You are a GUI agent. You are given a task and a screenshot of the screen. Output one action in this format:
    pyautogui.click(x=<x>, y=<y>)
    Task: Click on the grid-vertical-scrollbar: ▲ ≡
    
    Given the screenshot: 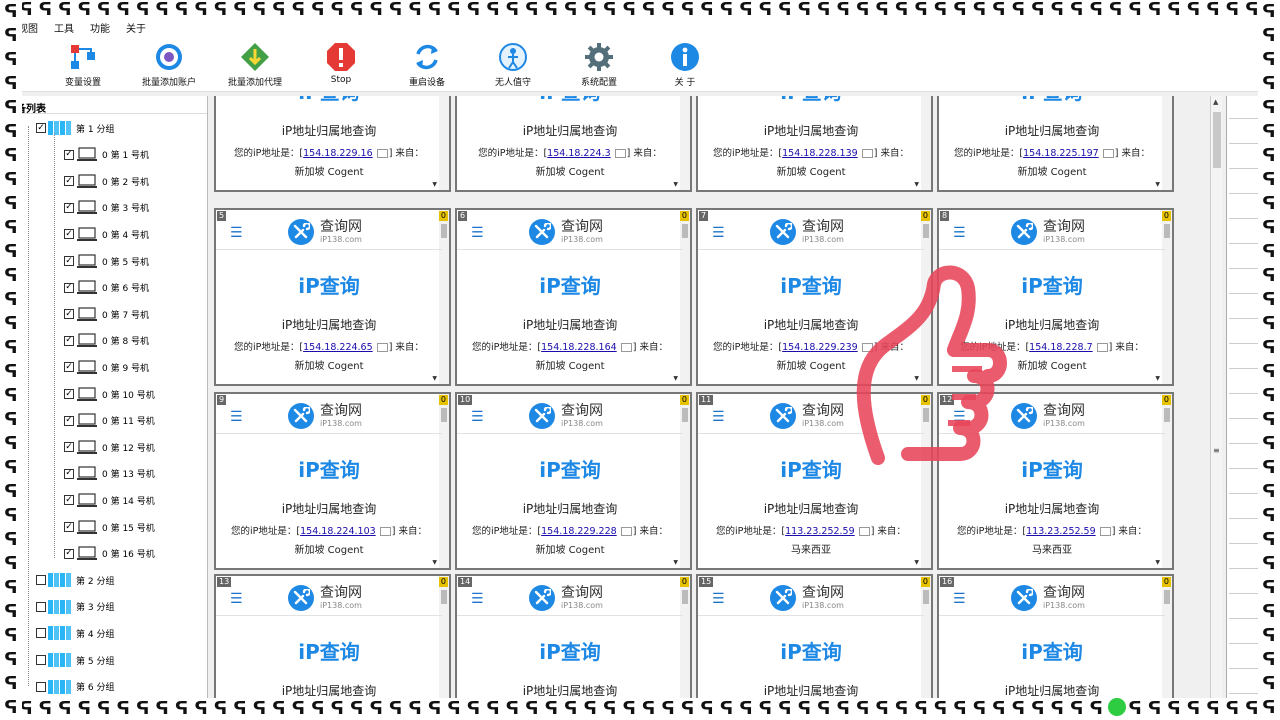 What is the action you would take?
    pyautogui.click(x=1216, y=408)
    